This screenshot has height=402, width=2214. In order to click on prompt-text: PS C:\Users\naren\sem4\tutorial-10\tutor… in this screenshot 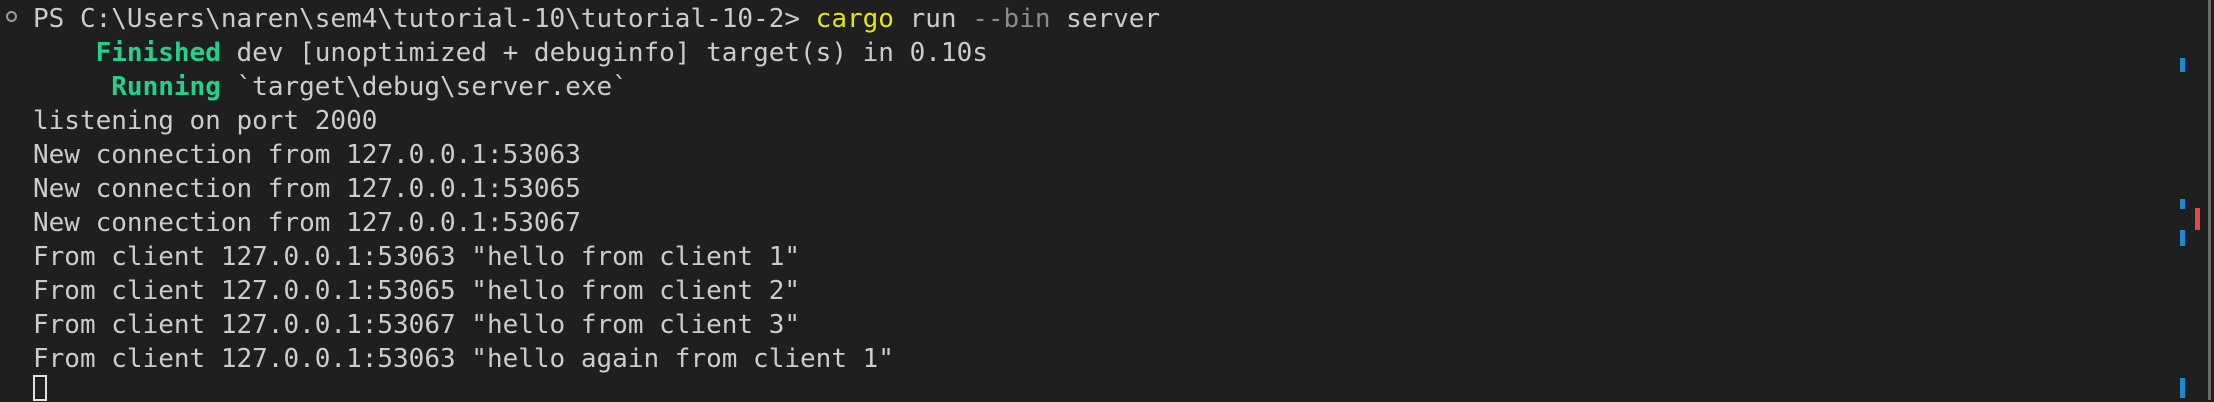, I will do `click(424, 19)`.